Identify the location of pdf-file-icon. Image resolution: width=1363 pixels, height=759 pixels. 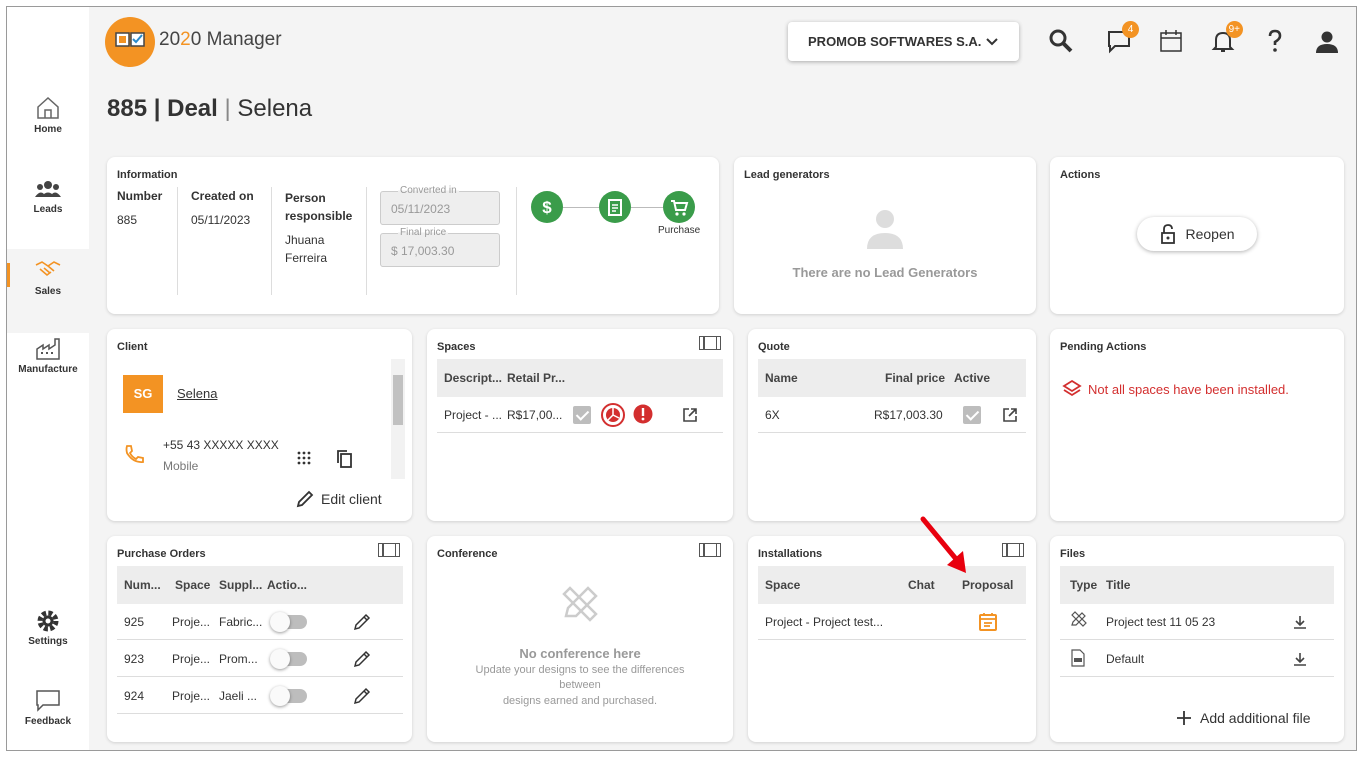
(1078, 658).